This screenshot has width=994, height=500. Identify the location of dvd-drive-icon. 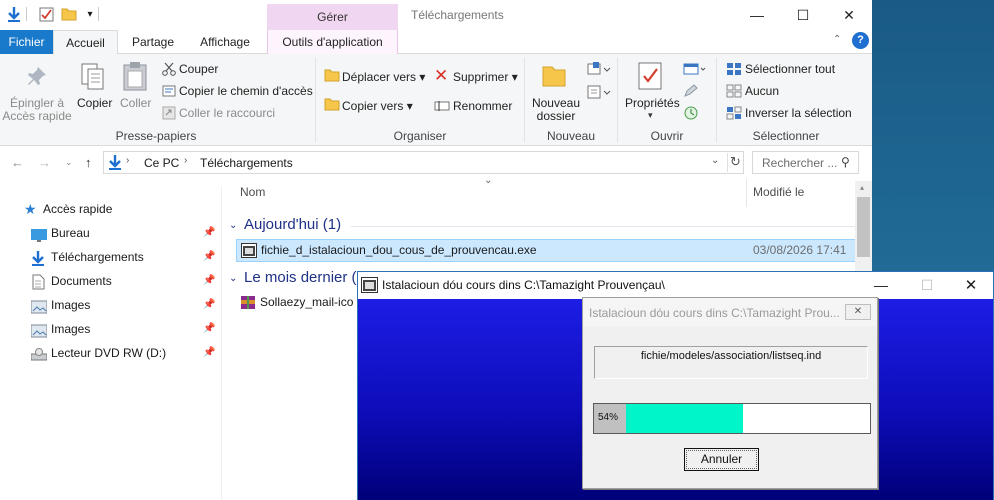
(39, 353).